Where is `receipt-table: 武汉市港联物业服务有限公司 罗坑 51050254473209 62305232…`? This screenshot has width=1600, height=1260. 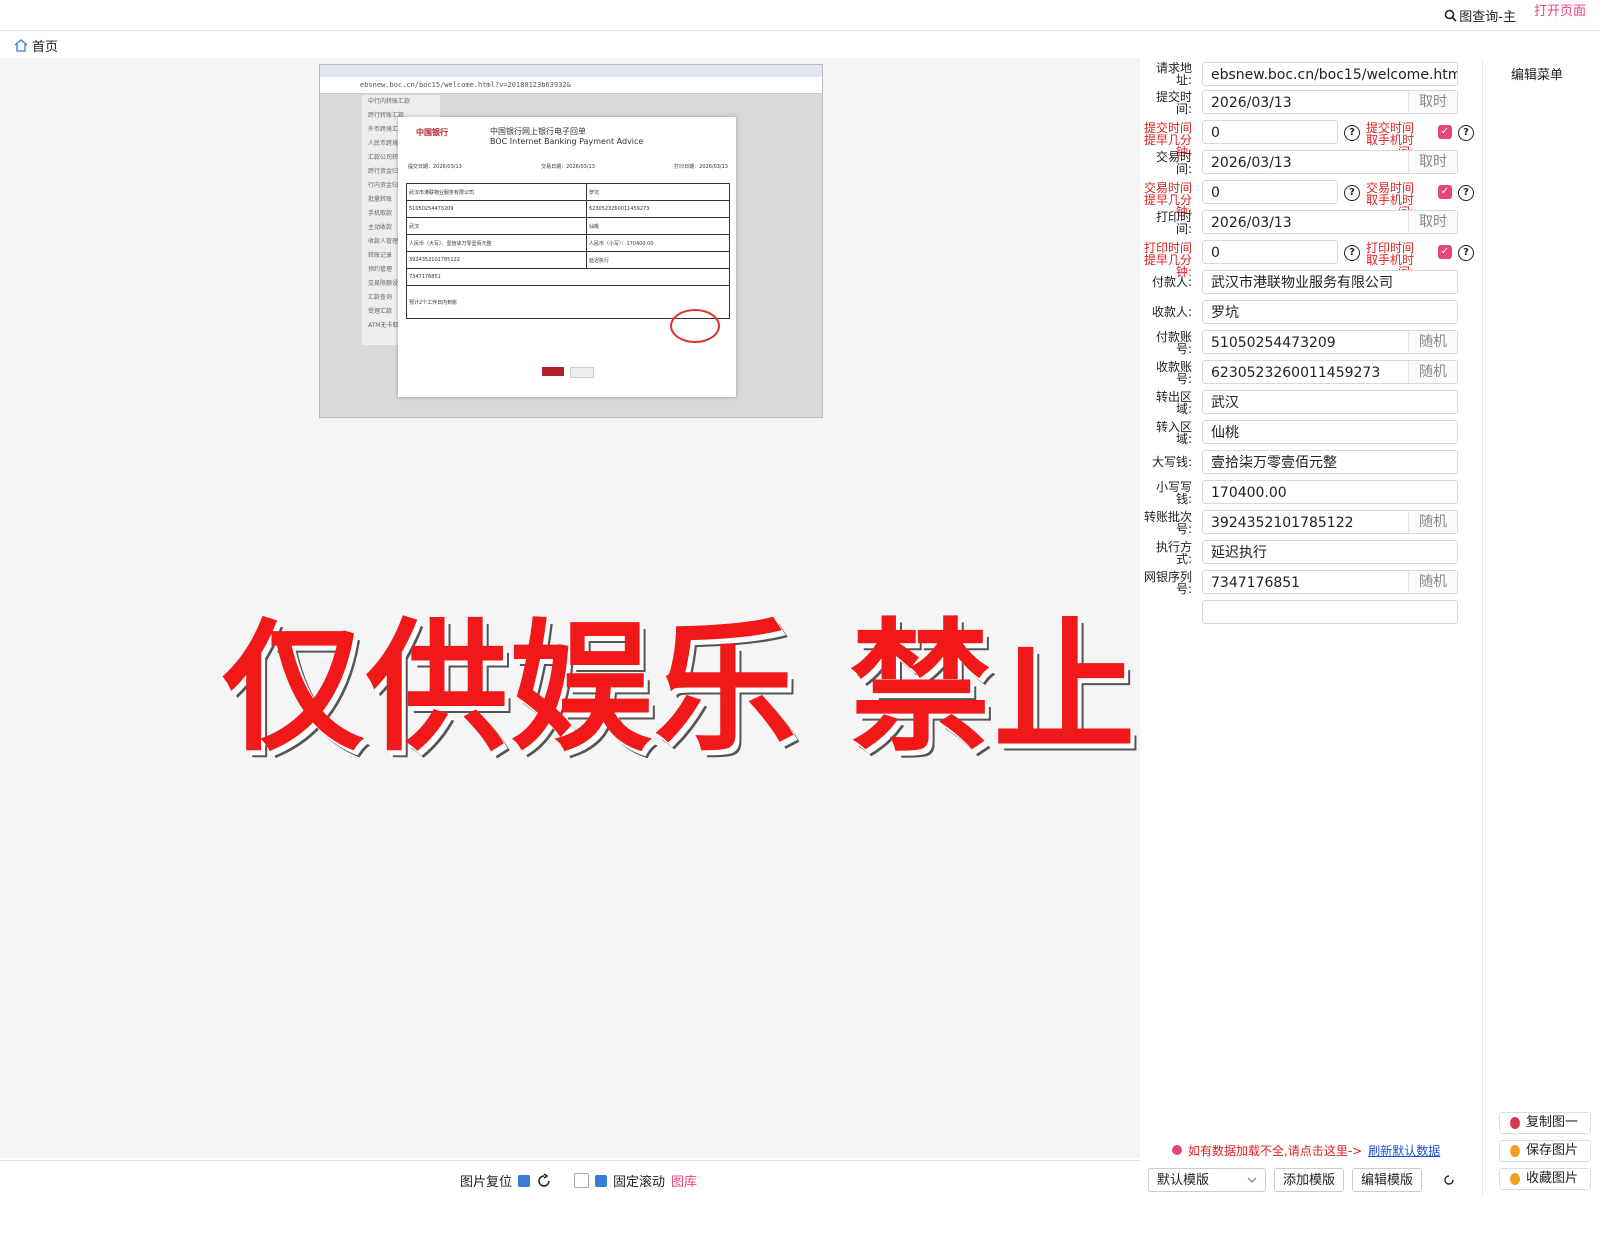 receipt-table: 武汉市港联物业服务有限公司 罗坑 51050254473209 62305232… is located at coordinates (568, 251).